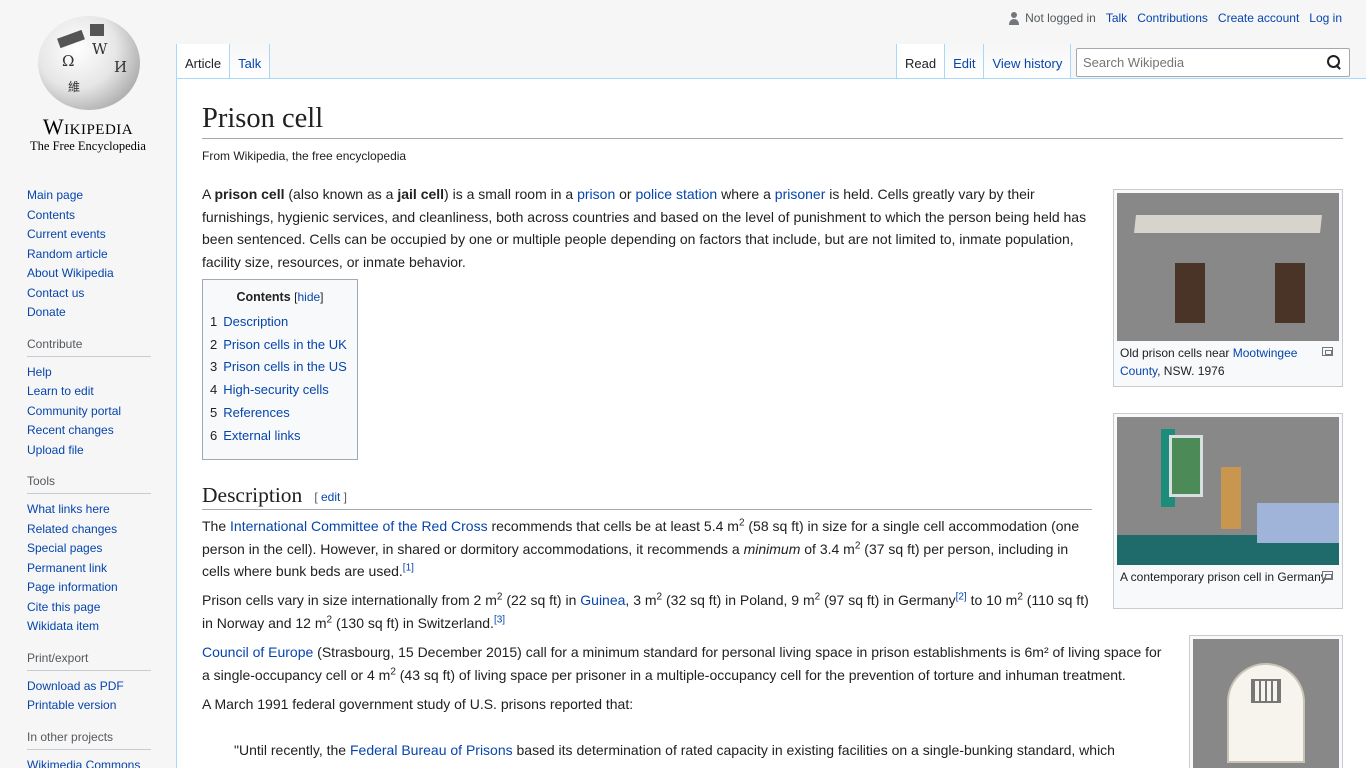 The height and width of the screenshot is (768, 1366). I want to click on user-icon, so click(1014, 18).